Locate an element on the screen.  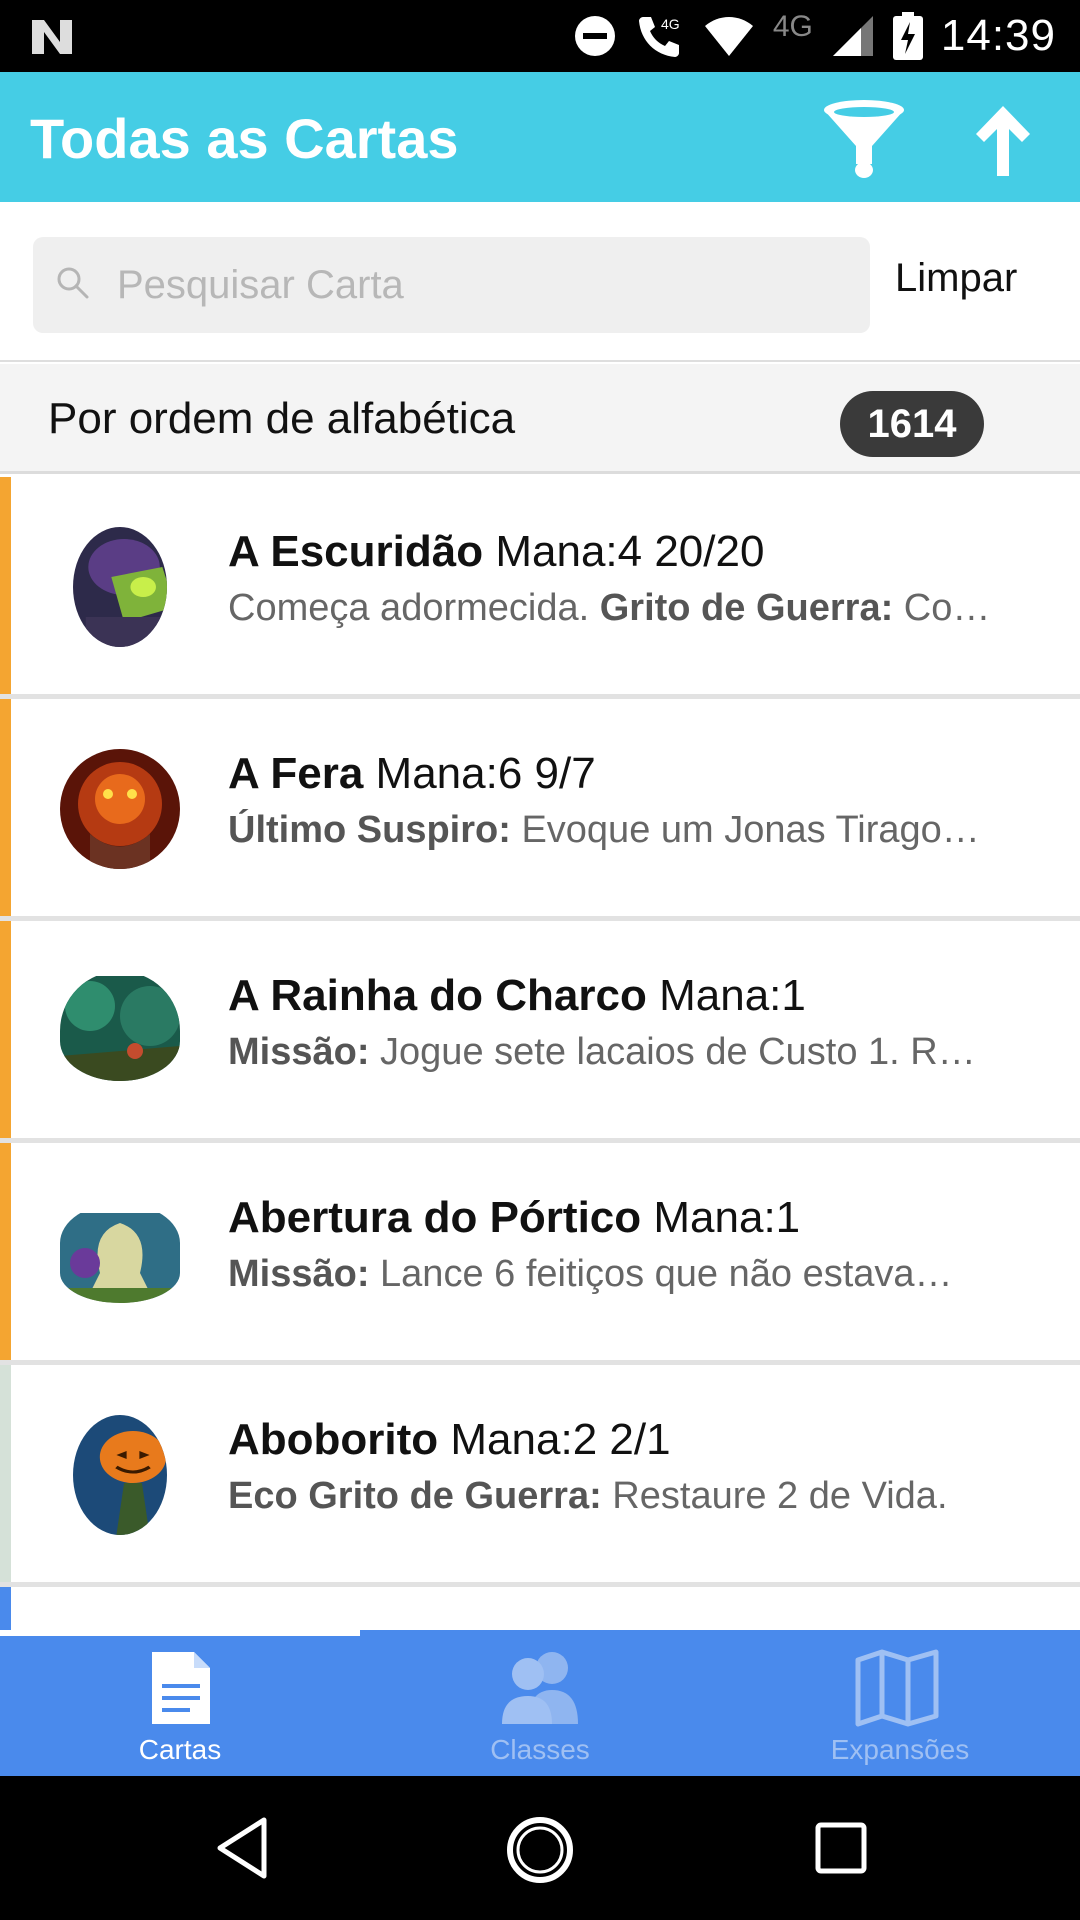
card-name: A Rainha do Charco is located at coordinates (437, 995).